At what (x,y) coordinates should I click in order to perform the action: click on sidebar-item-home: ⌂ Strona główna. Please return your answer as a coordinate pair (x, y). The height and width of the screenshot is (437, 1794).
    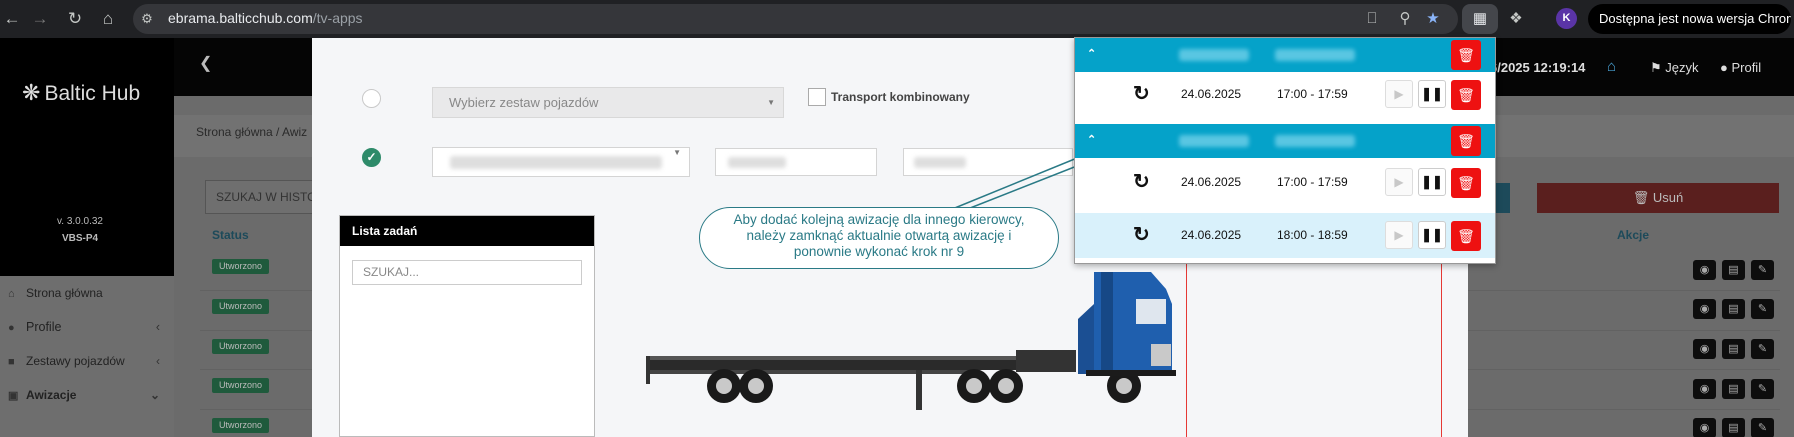
    Looking at the image, I should click on (87, 293).